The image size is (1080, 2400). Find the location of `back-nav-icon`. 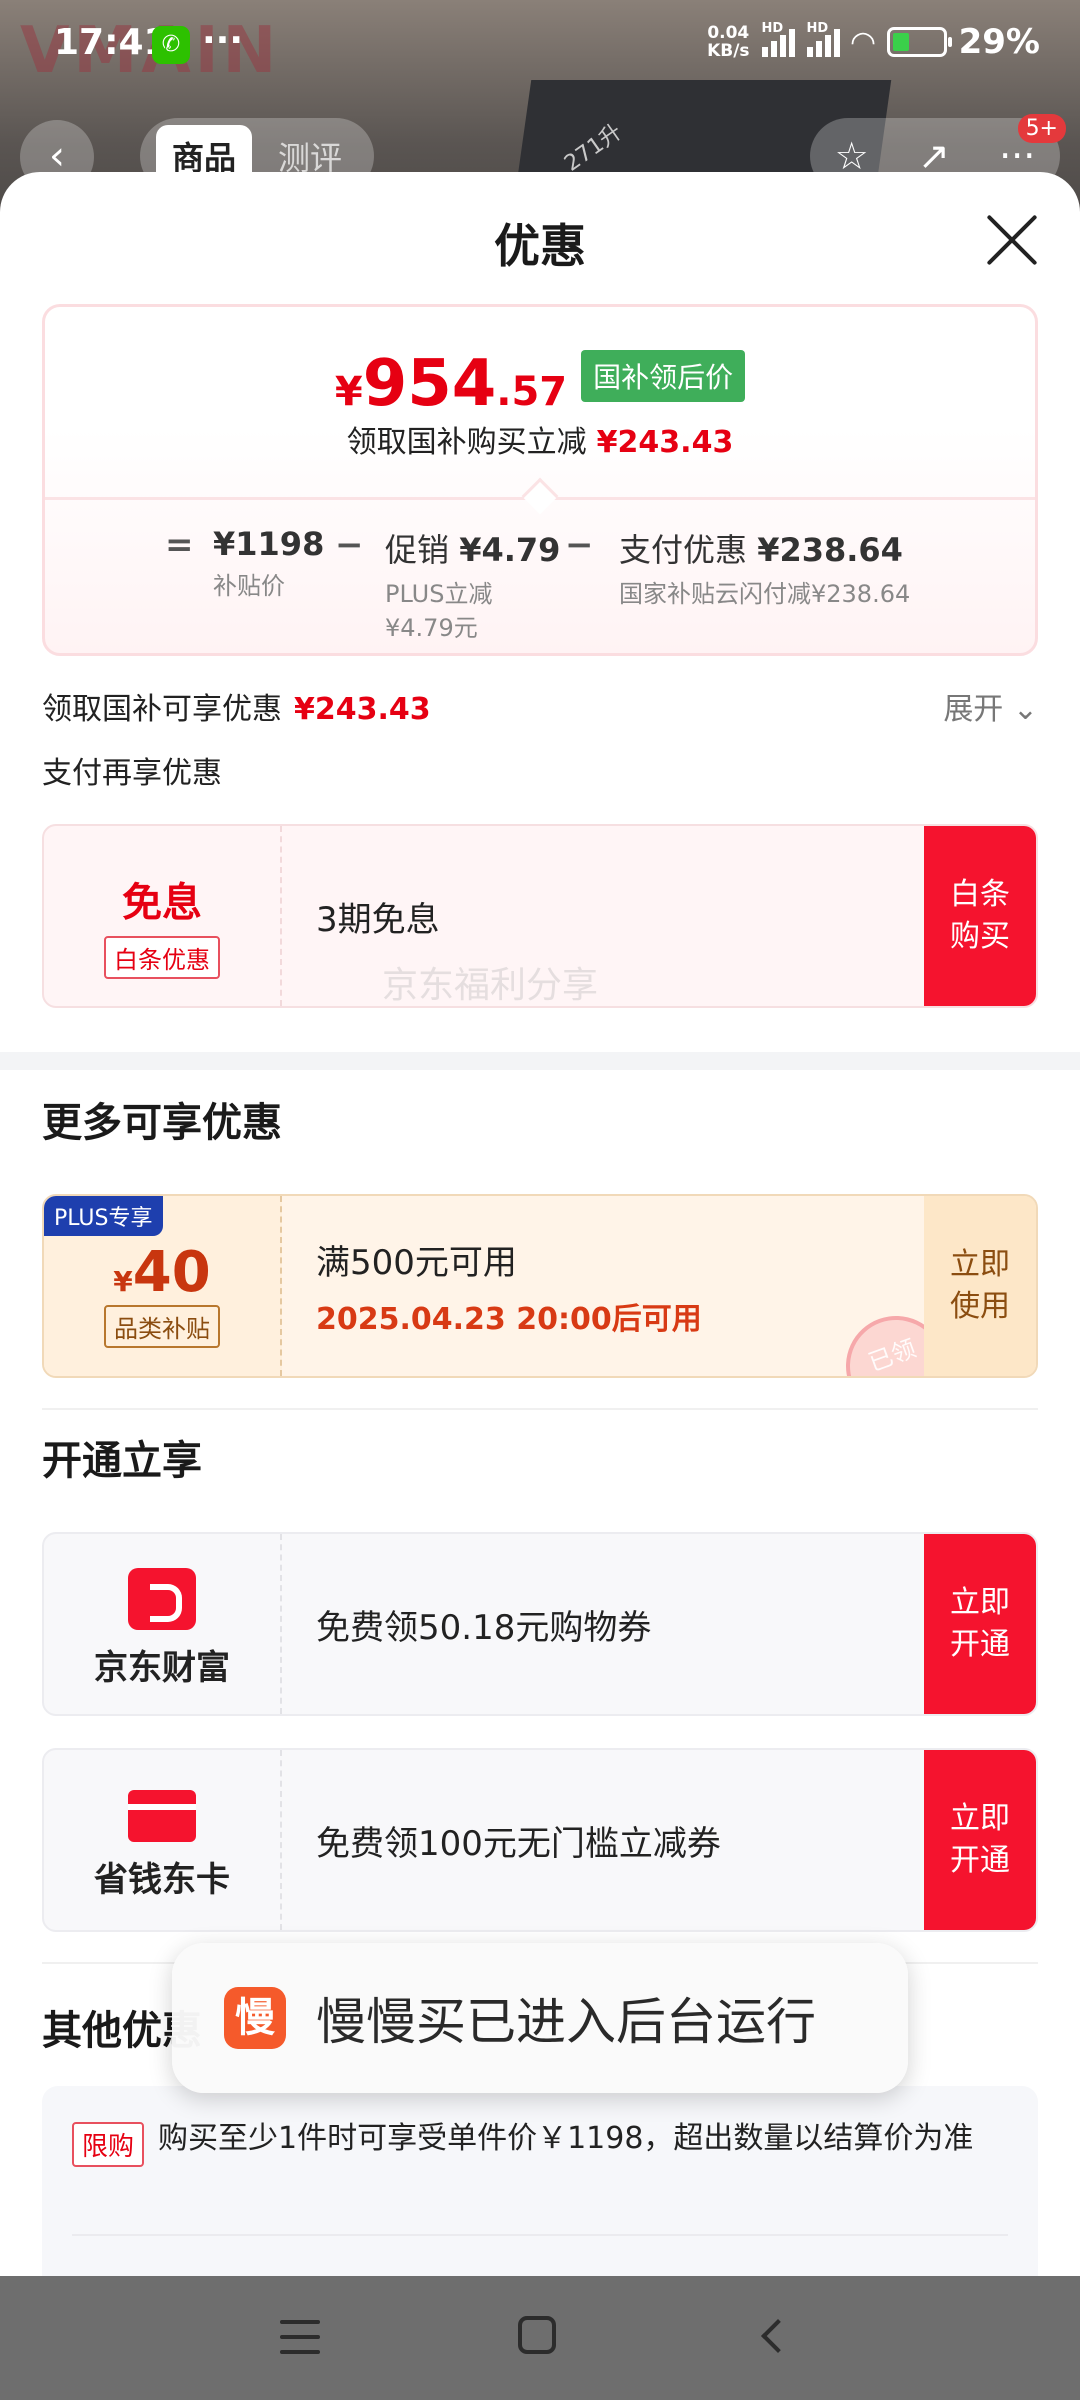

back-nav-icon is located at coordinates (778, 2336).